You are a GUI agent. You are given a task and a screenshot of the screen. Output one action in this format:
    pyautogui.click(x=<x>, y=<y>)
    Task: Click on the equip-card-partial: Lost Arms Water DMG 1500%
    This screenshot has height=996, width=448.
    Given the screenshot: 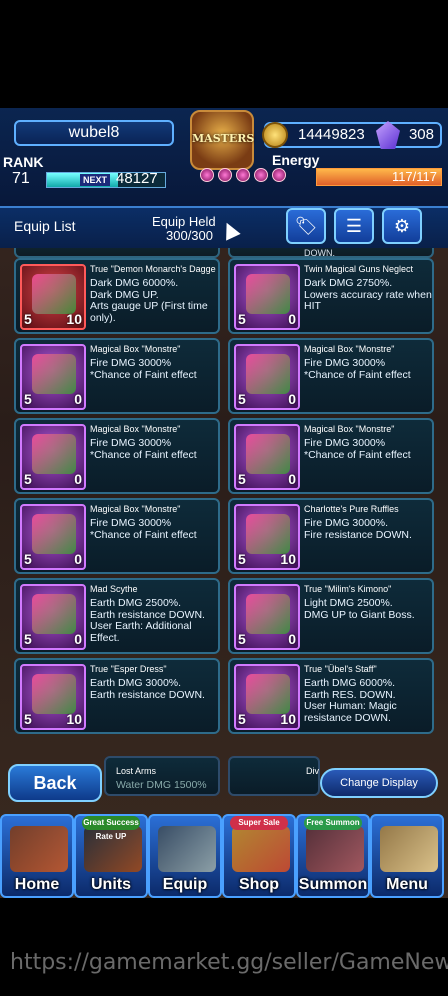 What is the action you would take?
    pyautogui.click(x=162, y=776)
    